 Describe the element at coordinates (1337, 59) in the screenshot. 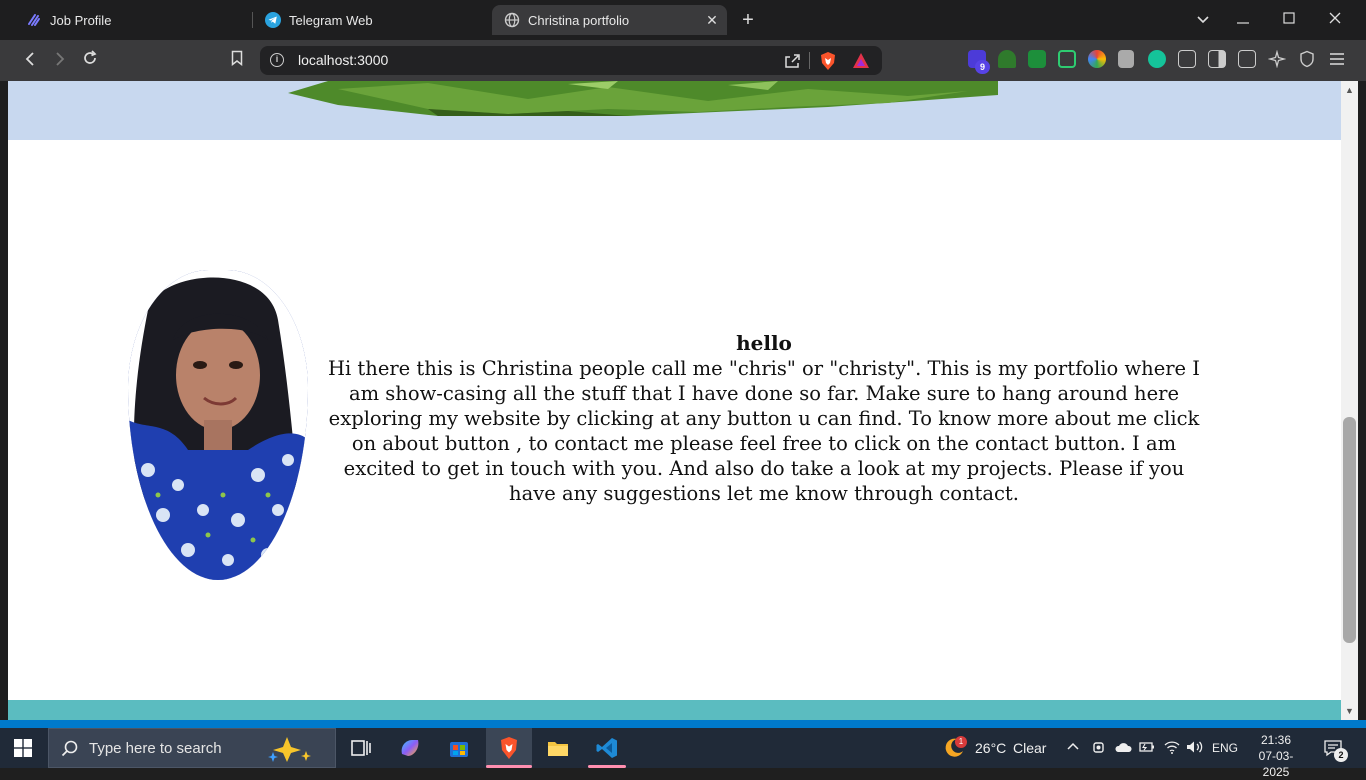

I see `menu-icon` at that location.